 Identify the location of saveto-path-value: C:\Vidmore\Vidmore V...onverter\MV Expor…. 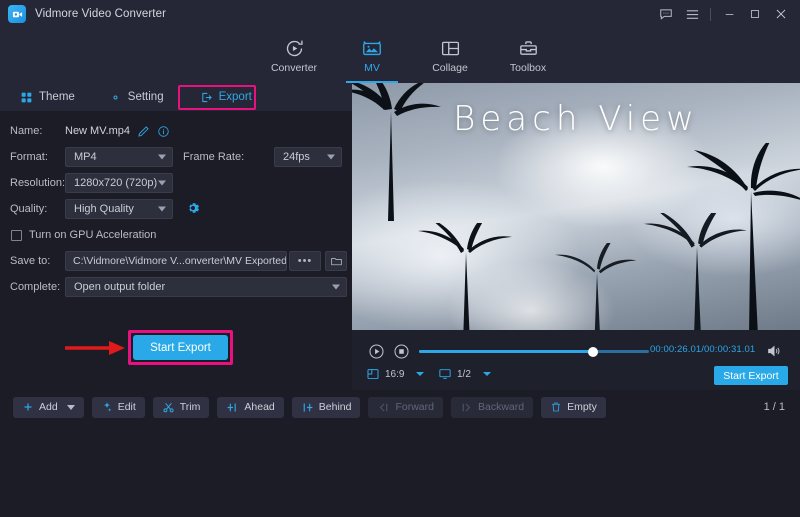
(180, 261).